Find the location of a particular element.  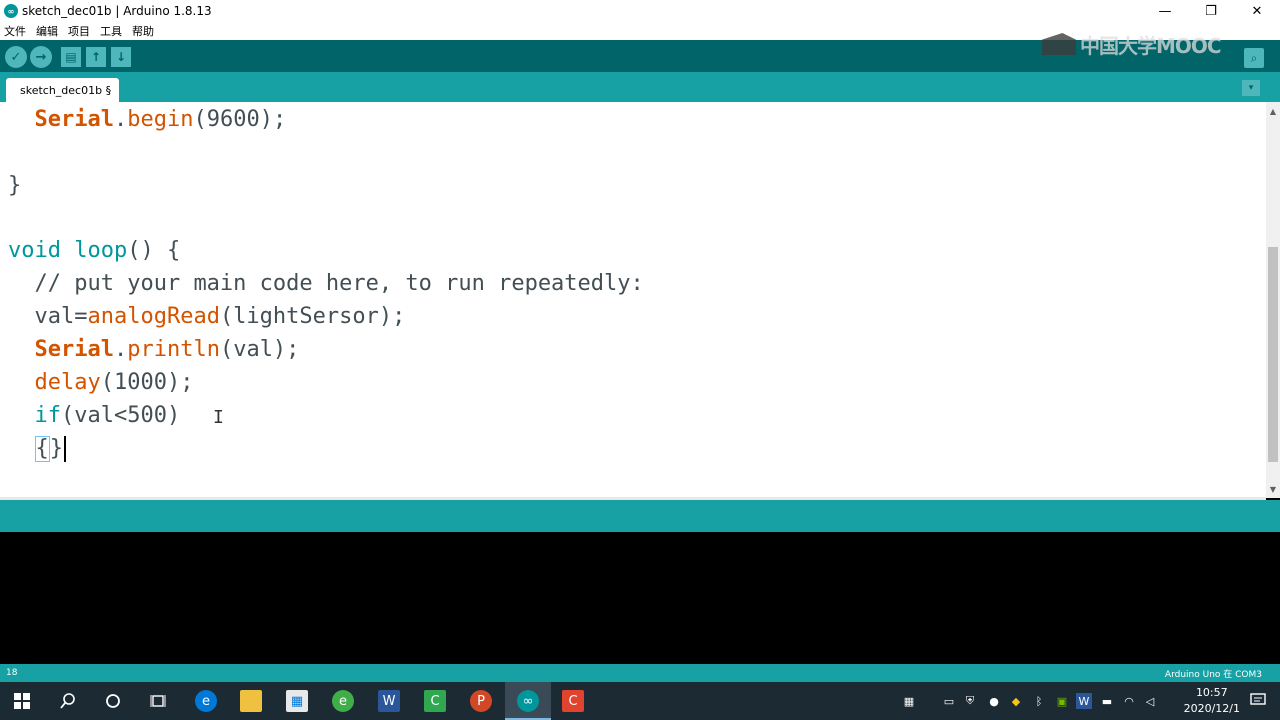

camtasia-icon: C is located at coordinates (435, 701).